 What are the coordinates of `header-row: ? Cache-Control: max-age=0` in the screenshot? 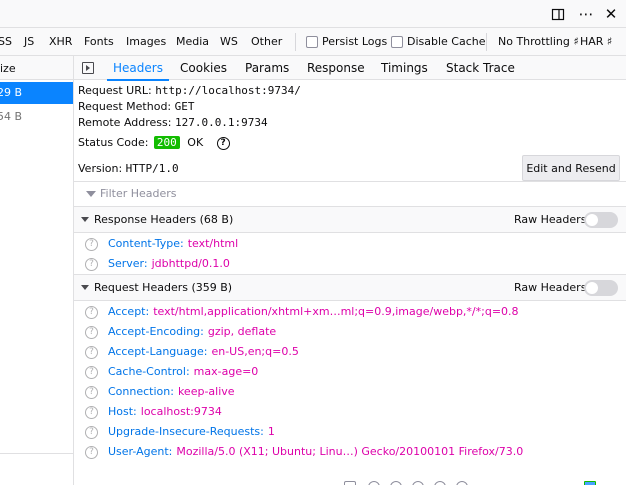 It's located at (171, 372).